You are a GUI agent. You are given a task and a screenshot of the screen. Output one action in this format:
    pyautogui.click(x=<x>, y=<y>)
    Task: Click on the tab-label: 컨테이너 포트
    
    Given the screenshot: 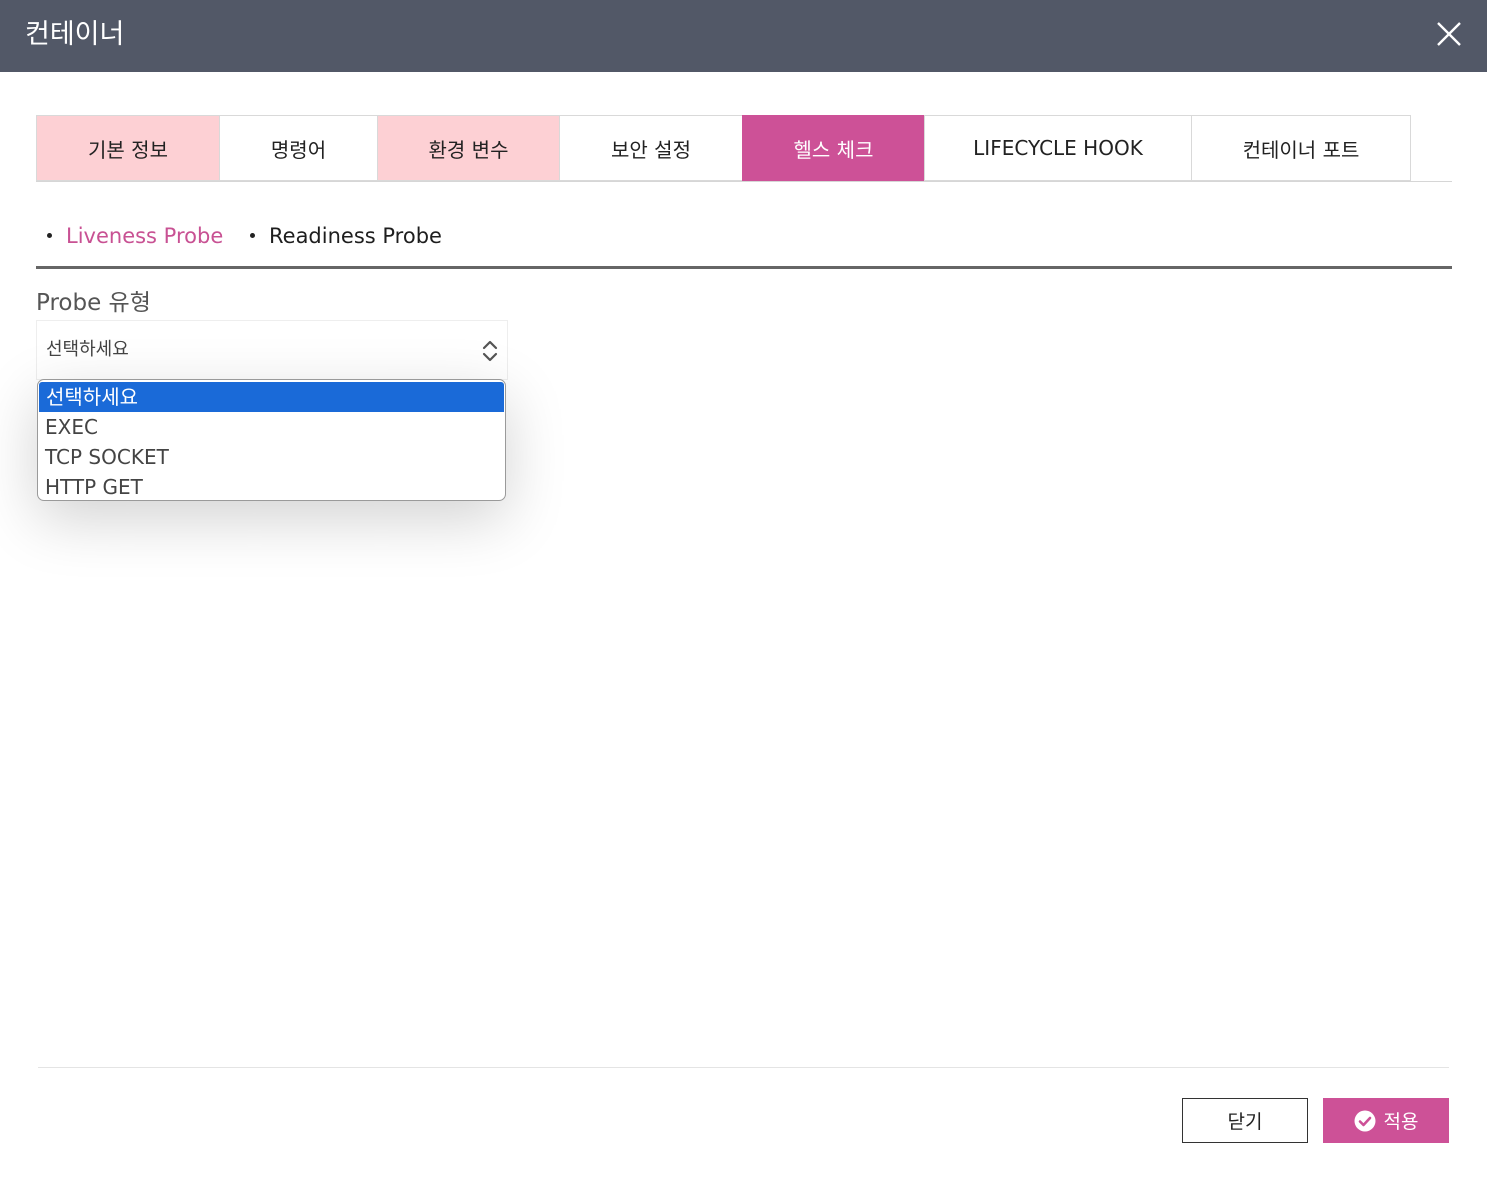 What is the action you would take?
    pyautogui.click(x=1301, y=149)
    